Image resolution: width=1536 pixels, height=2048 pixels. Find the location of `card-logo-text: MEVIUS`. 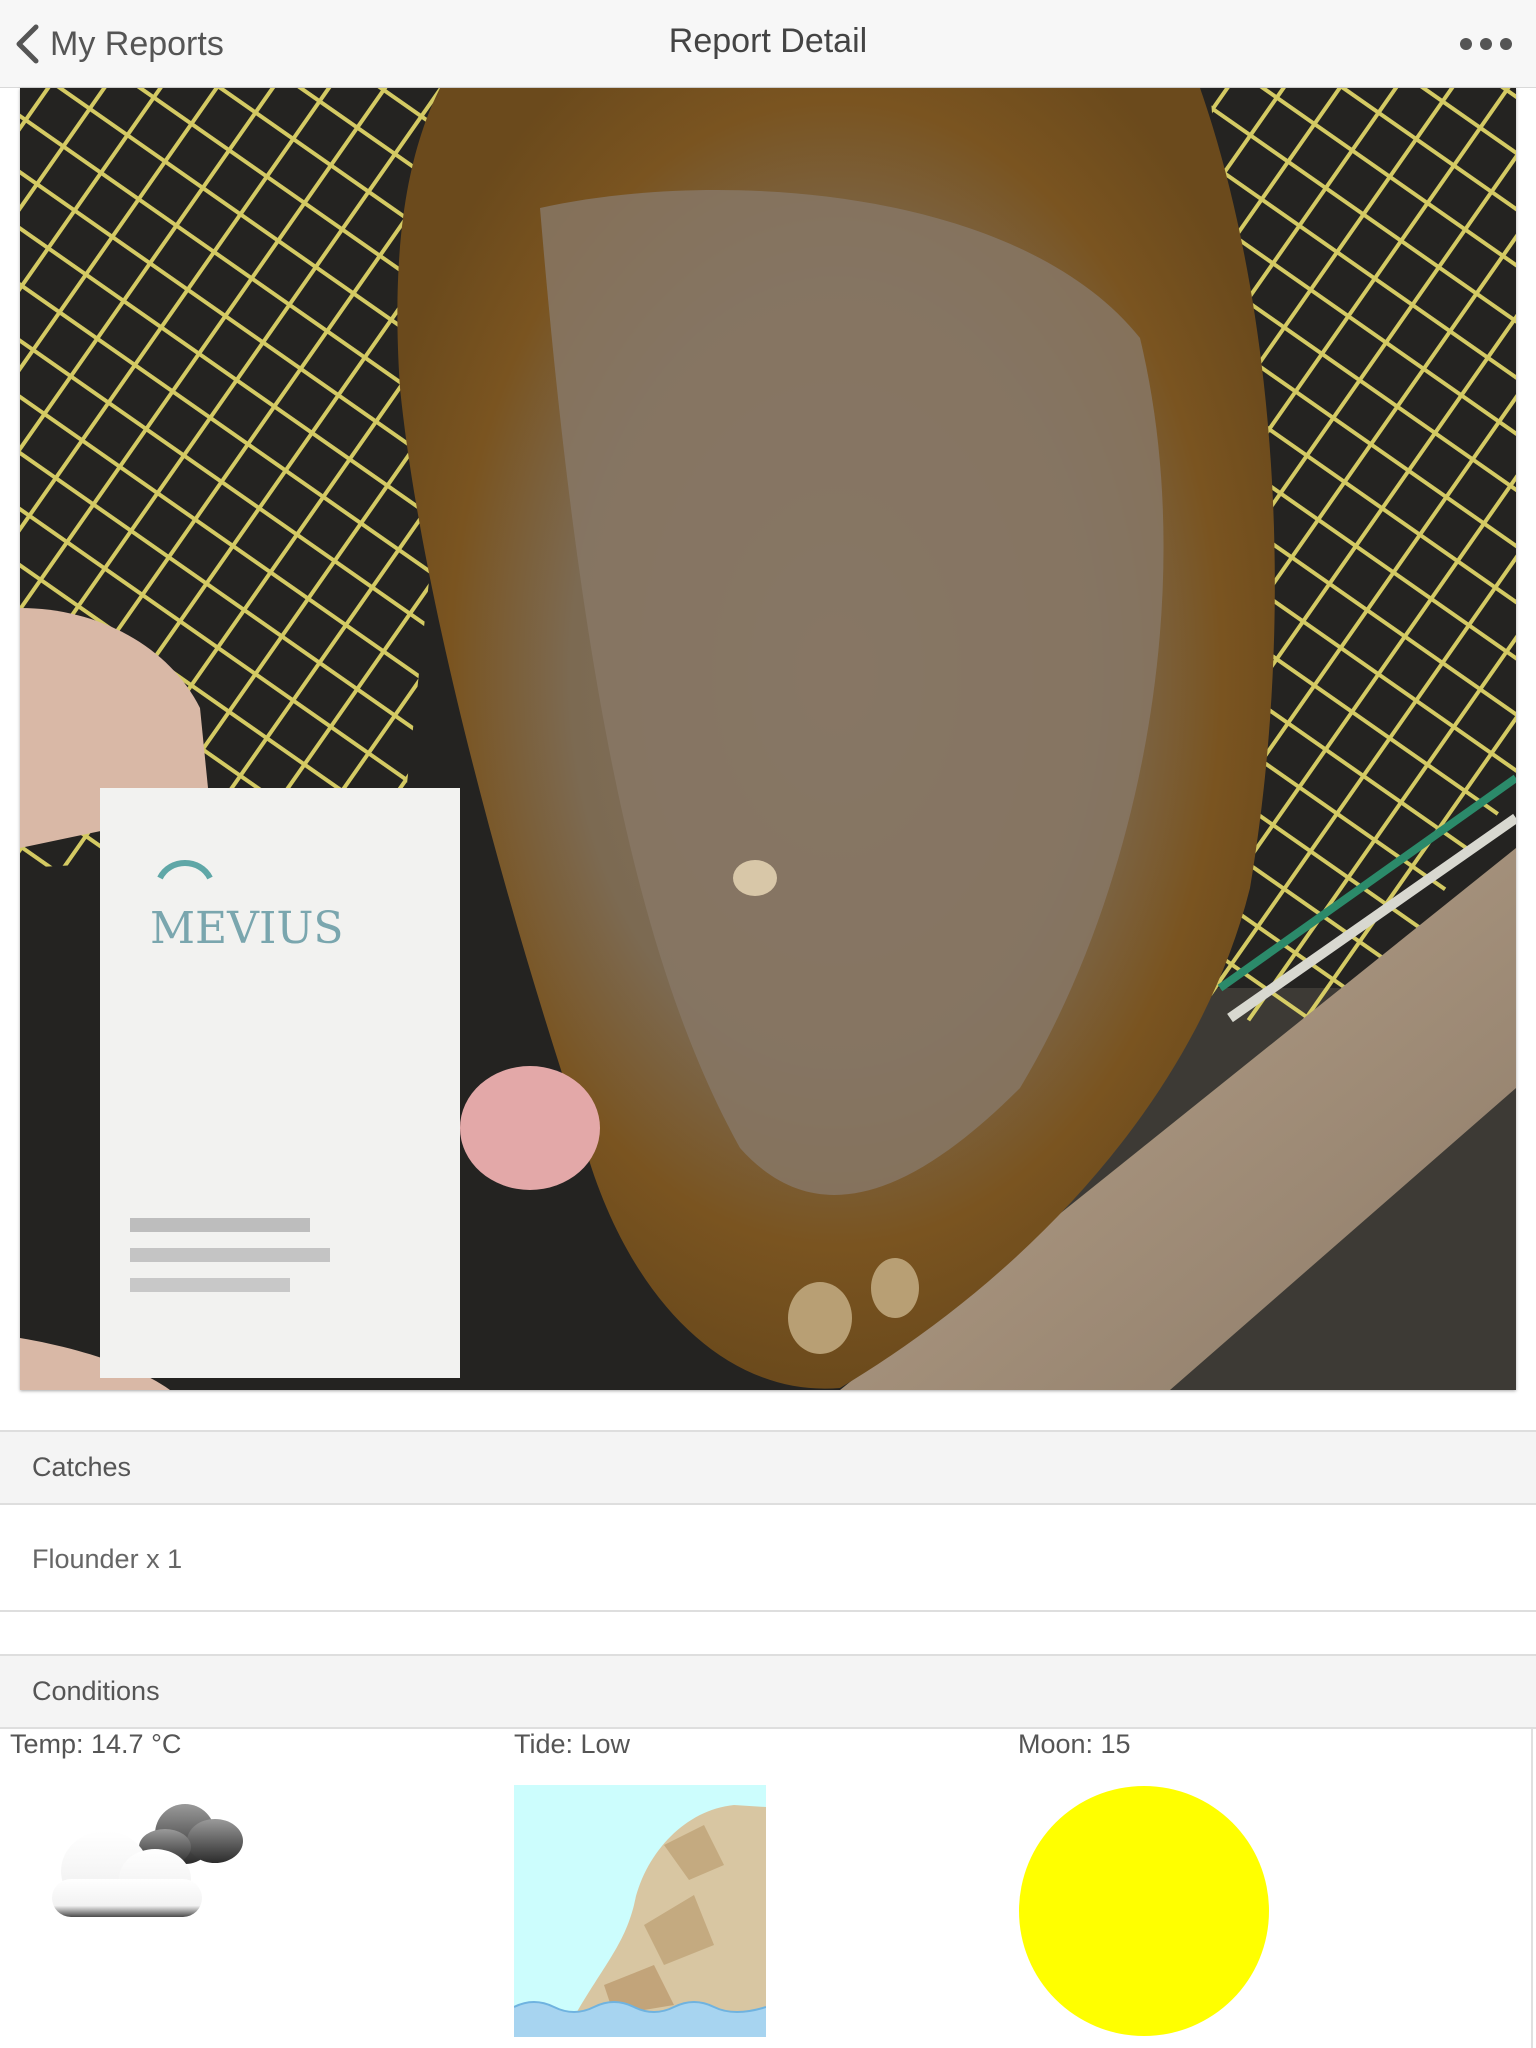

card-logo-text: MEVIUS is located at coordinates (247, 928).